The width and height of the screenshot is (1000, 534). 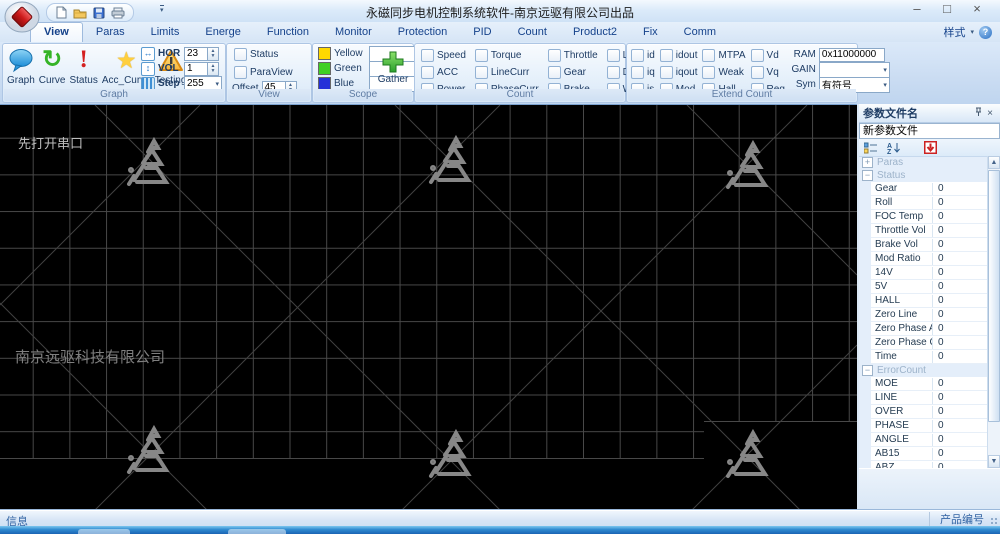 What do you see at coordinates (978, 113) in the screenshot?
I see `pin-icon` at bounding box center [978, 113].